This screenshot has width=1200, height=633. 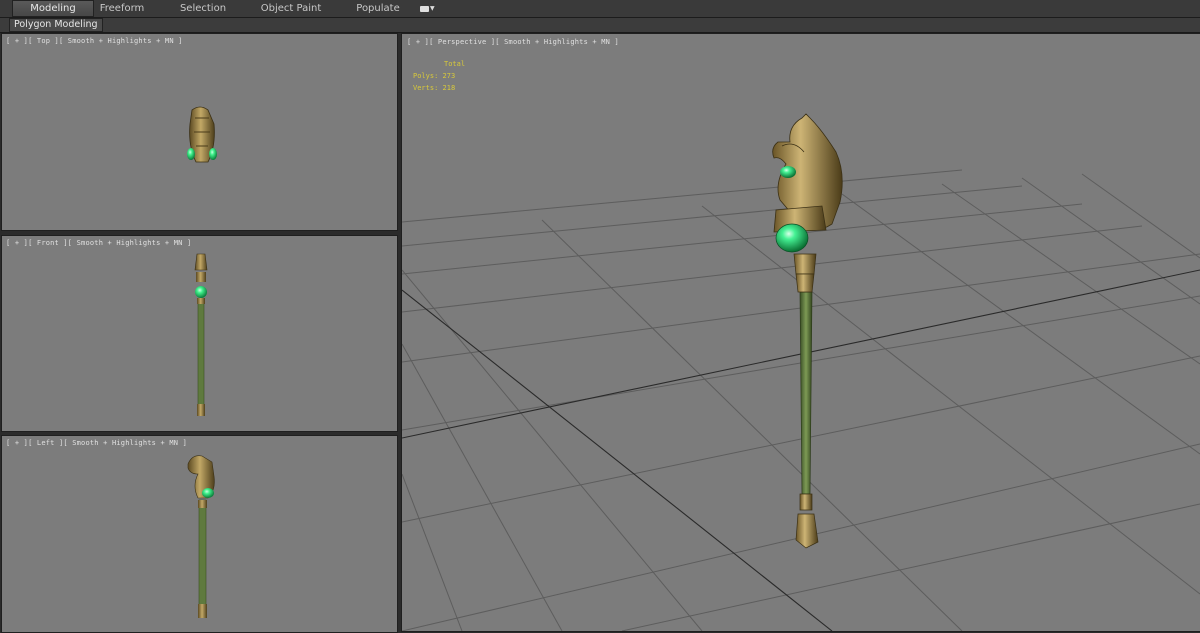 What do you see at coordinates (424, 8) in the screenshot?
I see `camera-icon` at bounding box center [424, 8].